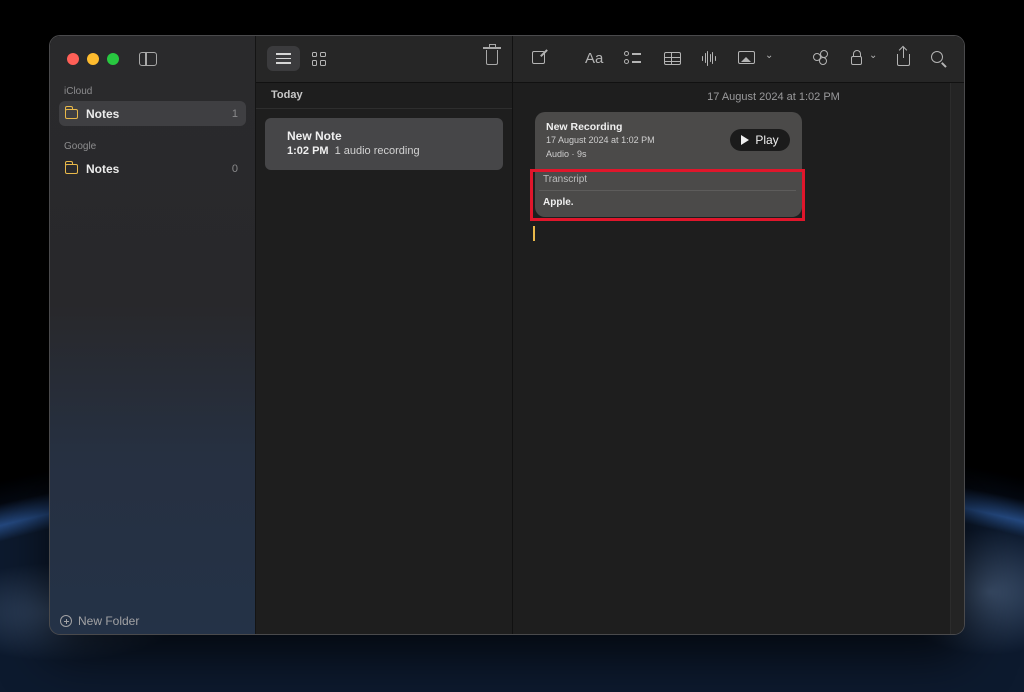 This screenshot has height=692, width=1024. Describe the element at coordinates (600, 140) in the screenshot. I see `recording-date: 17 August 2024 at 1:02 PM` at that location.